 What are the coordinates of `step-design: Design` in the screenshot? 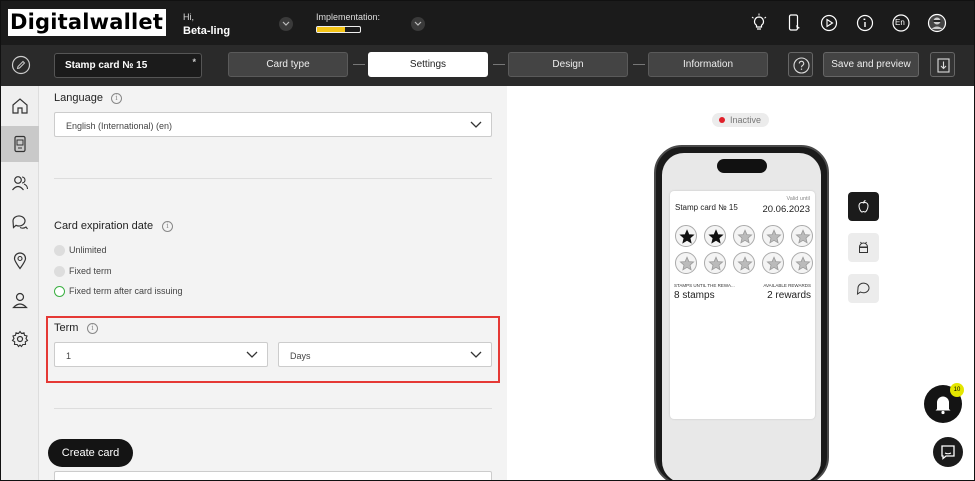 It's located at (568, 64).